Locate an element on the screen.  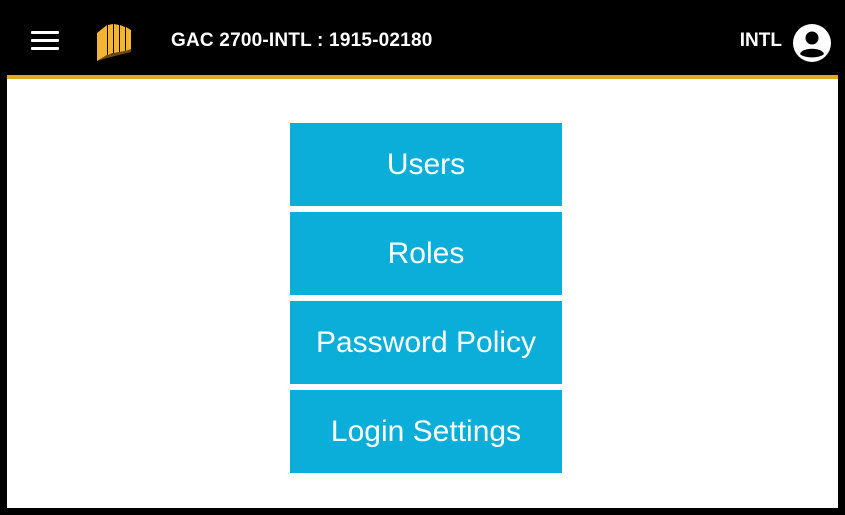
users-button: Users is located at coordinates (426, 164).